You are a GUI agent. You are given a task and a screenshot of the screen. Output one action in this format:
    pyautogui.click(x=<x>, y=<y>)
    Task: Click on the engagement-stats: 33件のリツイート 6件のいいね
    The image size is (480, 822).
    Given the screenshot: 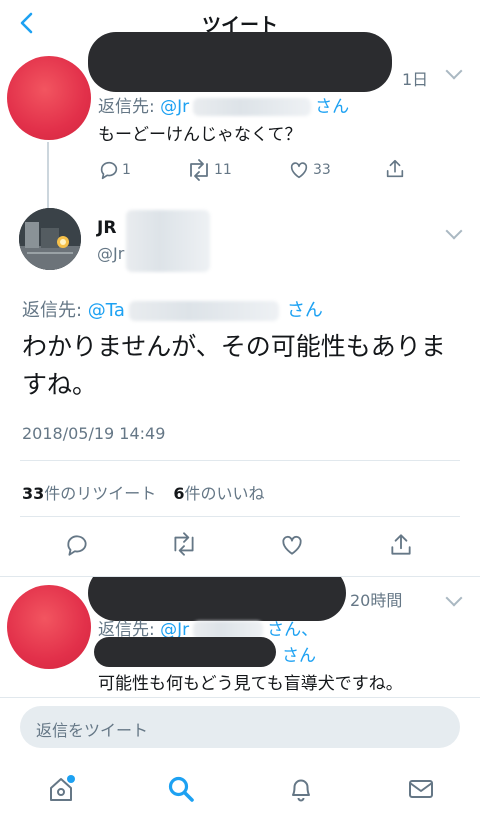 What is the action you would take?
    pyautogui.click(x=143, y=492)
    